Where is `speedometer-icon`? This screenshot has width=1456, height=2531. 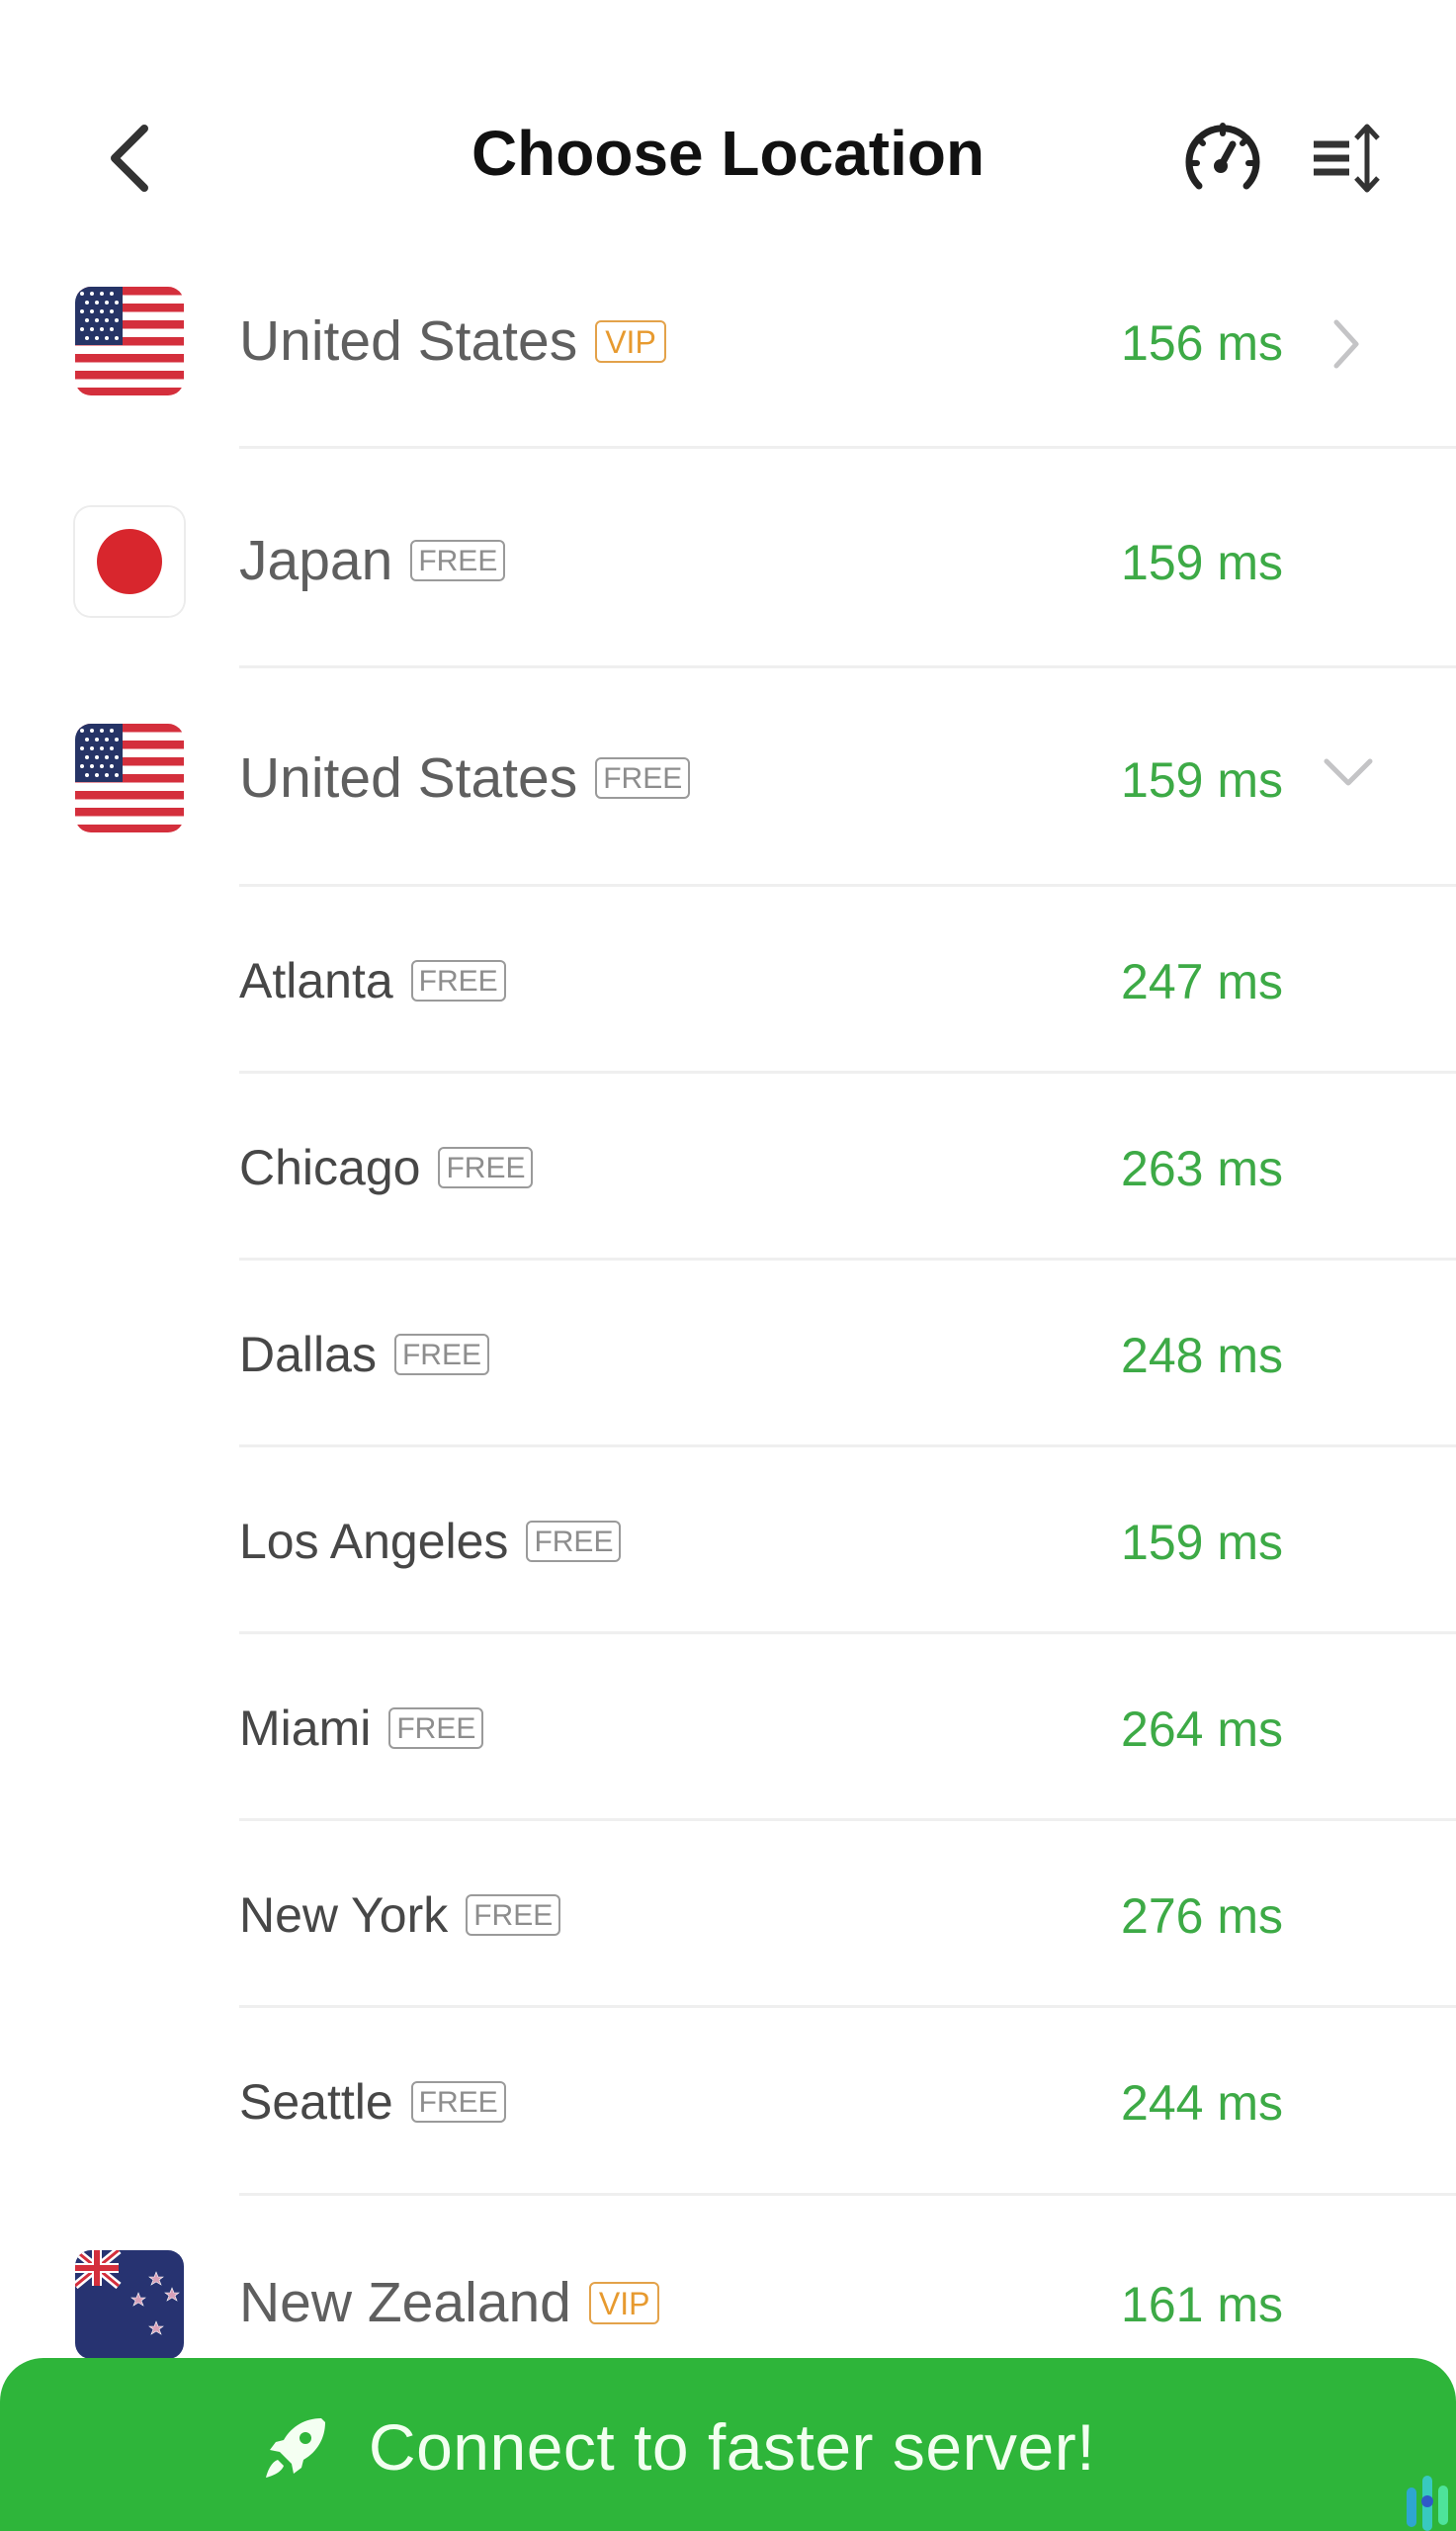
speedometer-icon is located at coordinates (1222, 156).